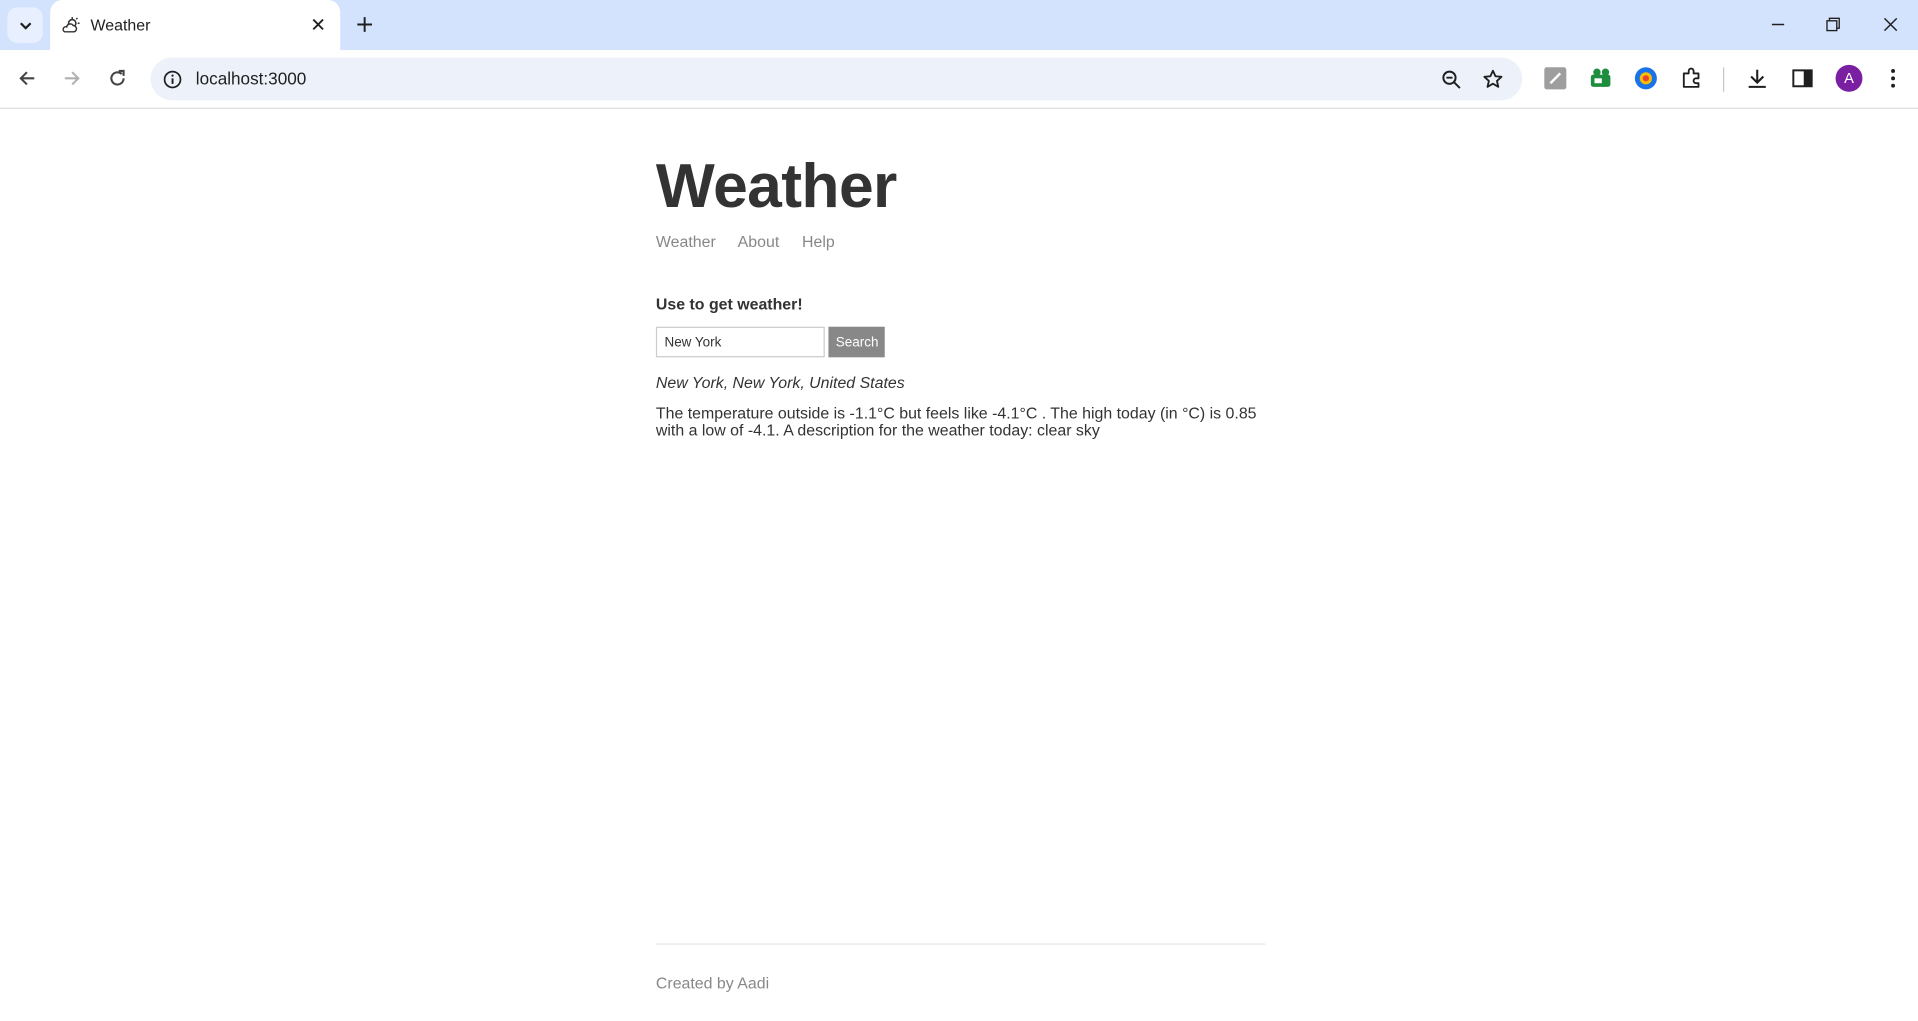  What do you see at coordinates (959, 25) in the screenshot?
I see `tab-strip: Weather` at bounding box center [959, 25].